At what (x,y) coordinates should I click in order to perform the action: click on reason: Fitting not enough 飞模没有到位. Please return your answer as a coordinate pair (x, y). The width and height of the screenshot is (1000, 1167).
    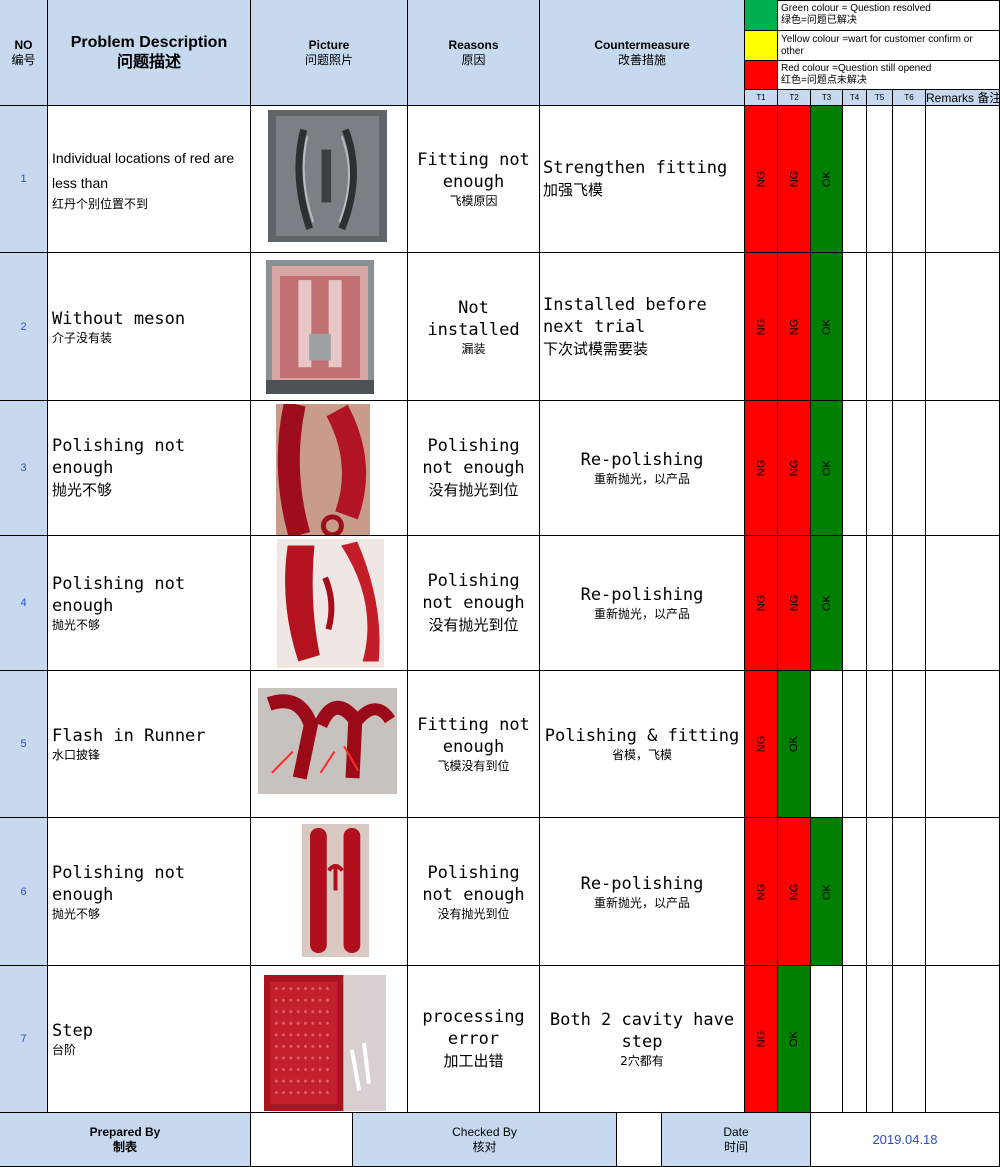
    Looking at the image, I should click on (474, 744).